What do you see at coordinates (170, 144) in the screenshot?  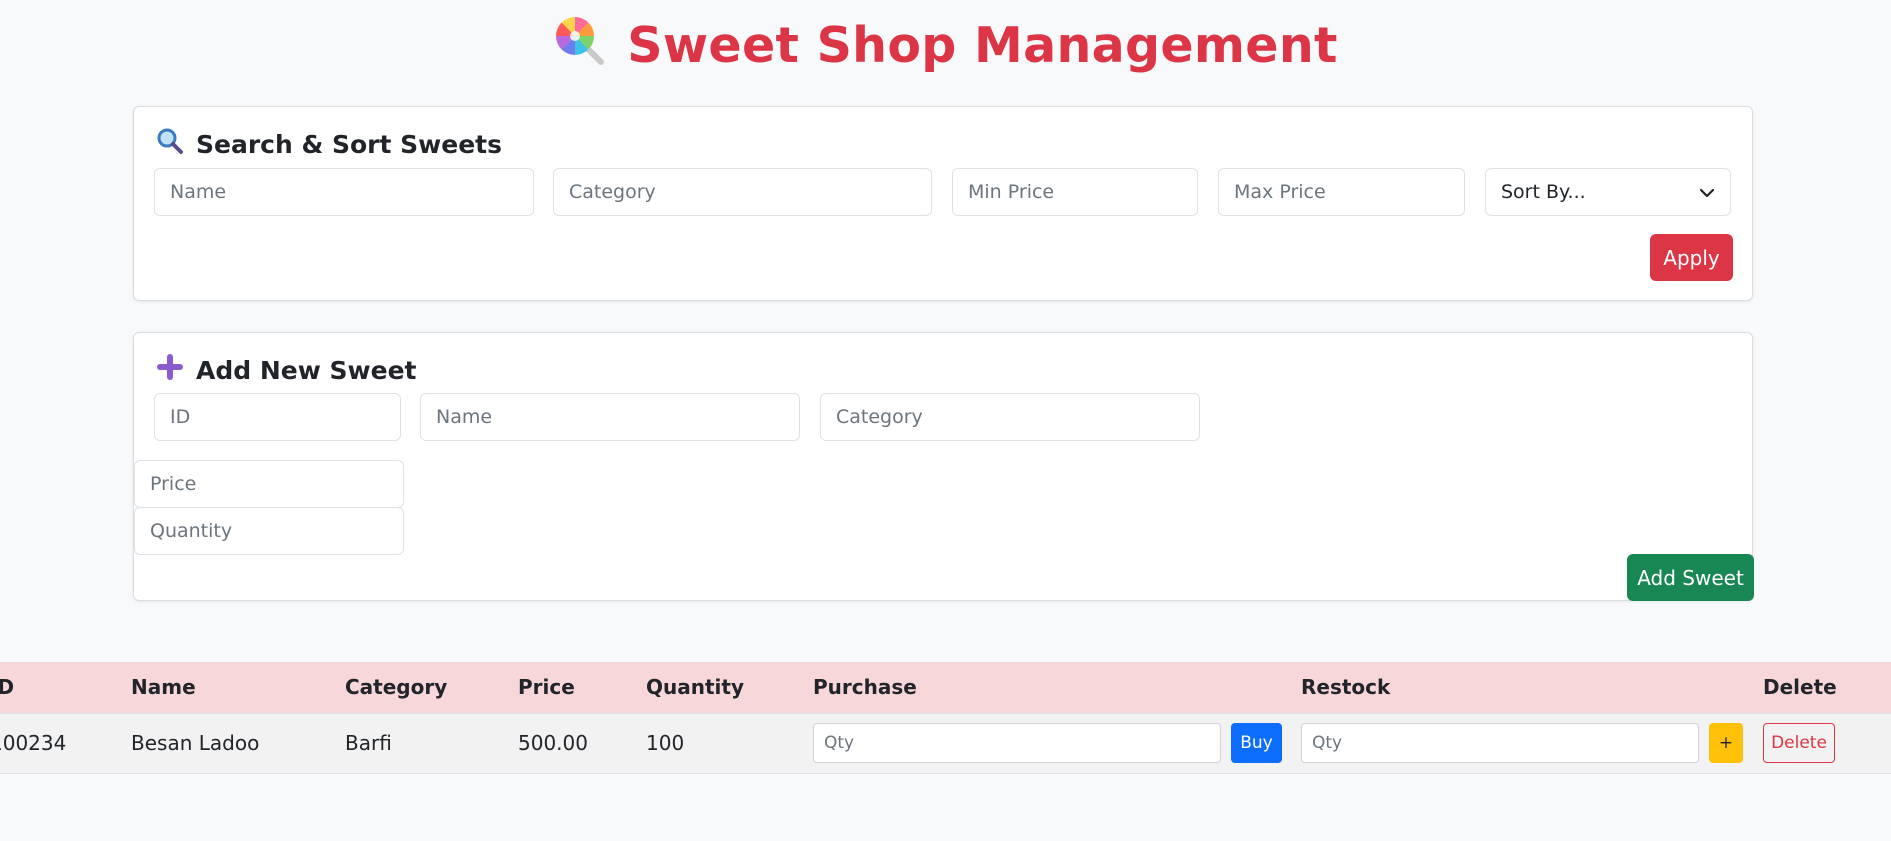 I see `magnifier-icon` at bounding box center [170, 144].